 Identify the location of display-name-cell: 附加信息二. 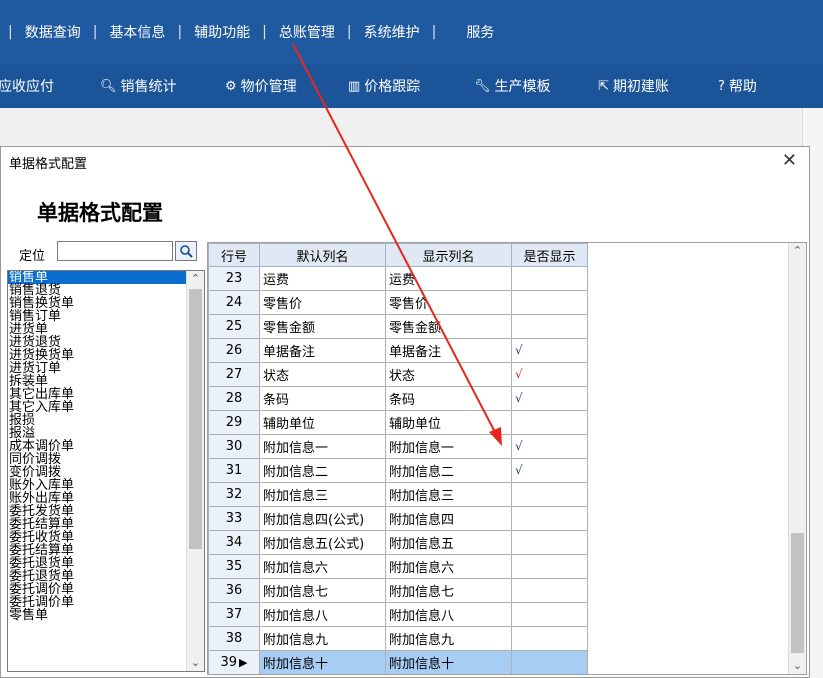
(448, 470).